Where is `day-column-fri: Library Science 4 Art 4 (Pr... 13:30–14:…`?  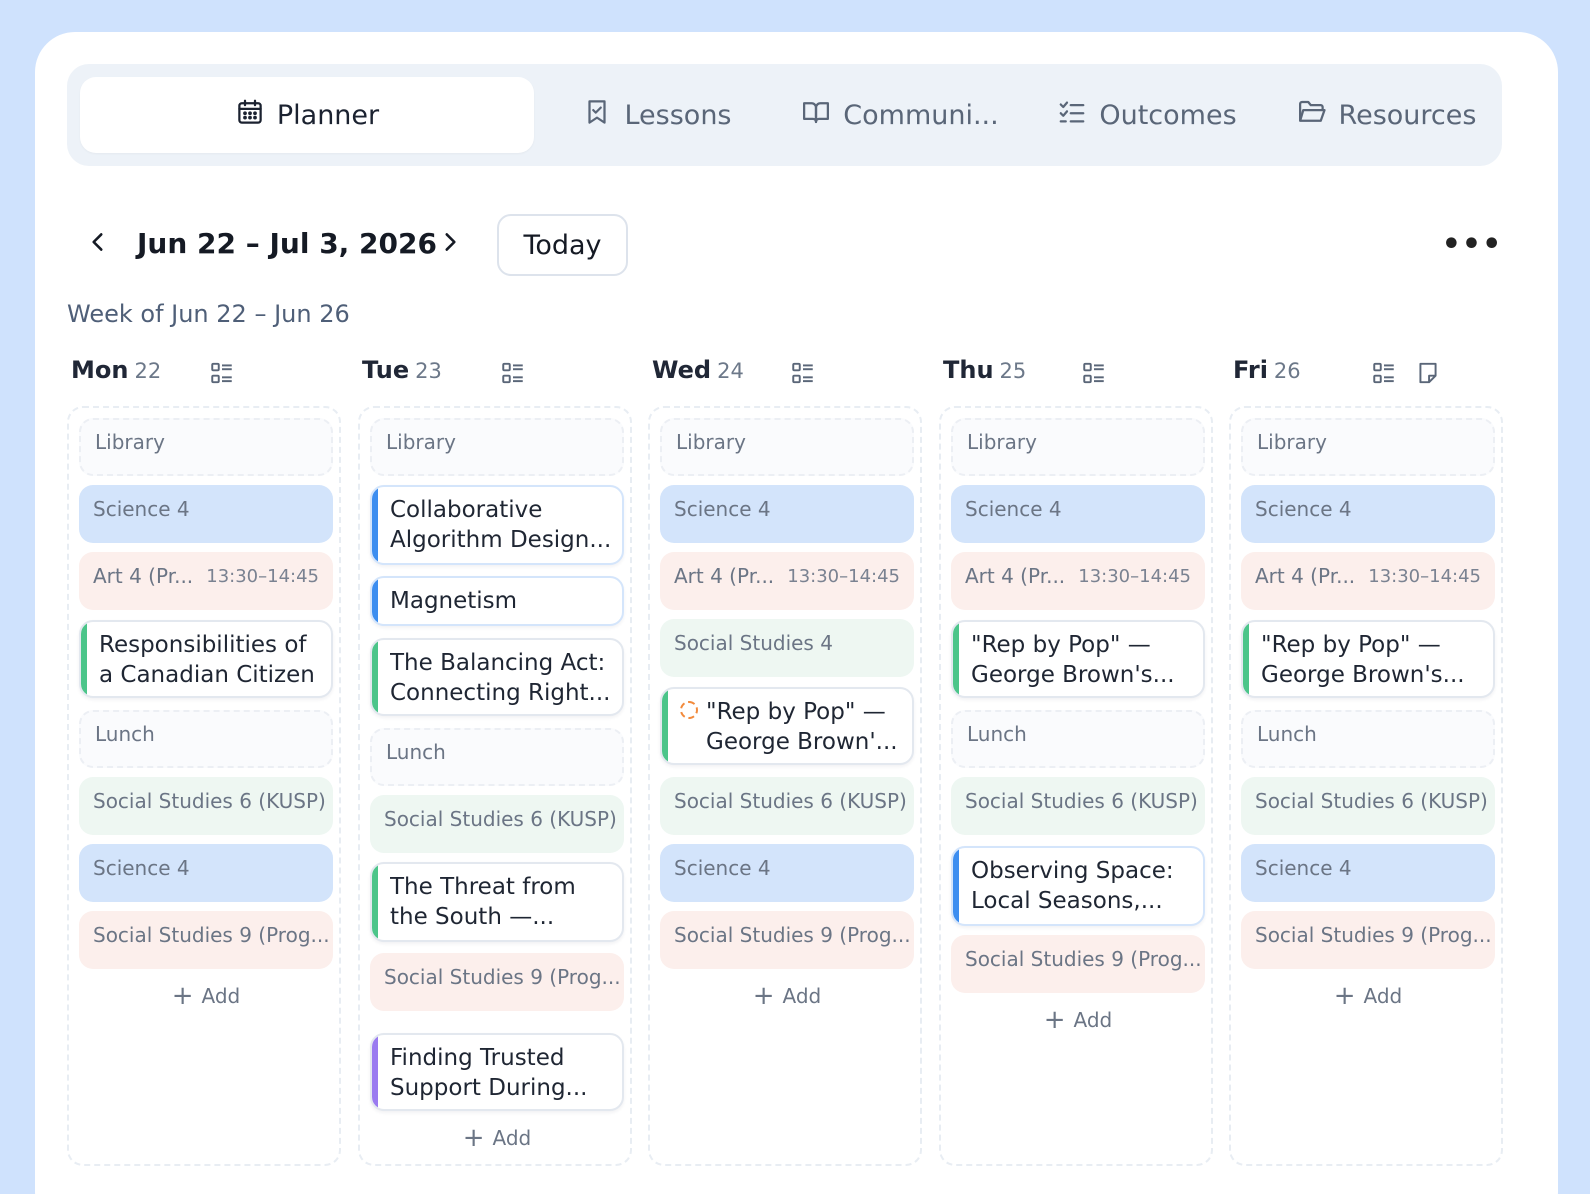
day-column-fri: Library Science 4 Art 4 (Pr... 13:30–14:… is located at coordinates (1366, 786).